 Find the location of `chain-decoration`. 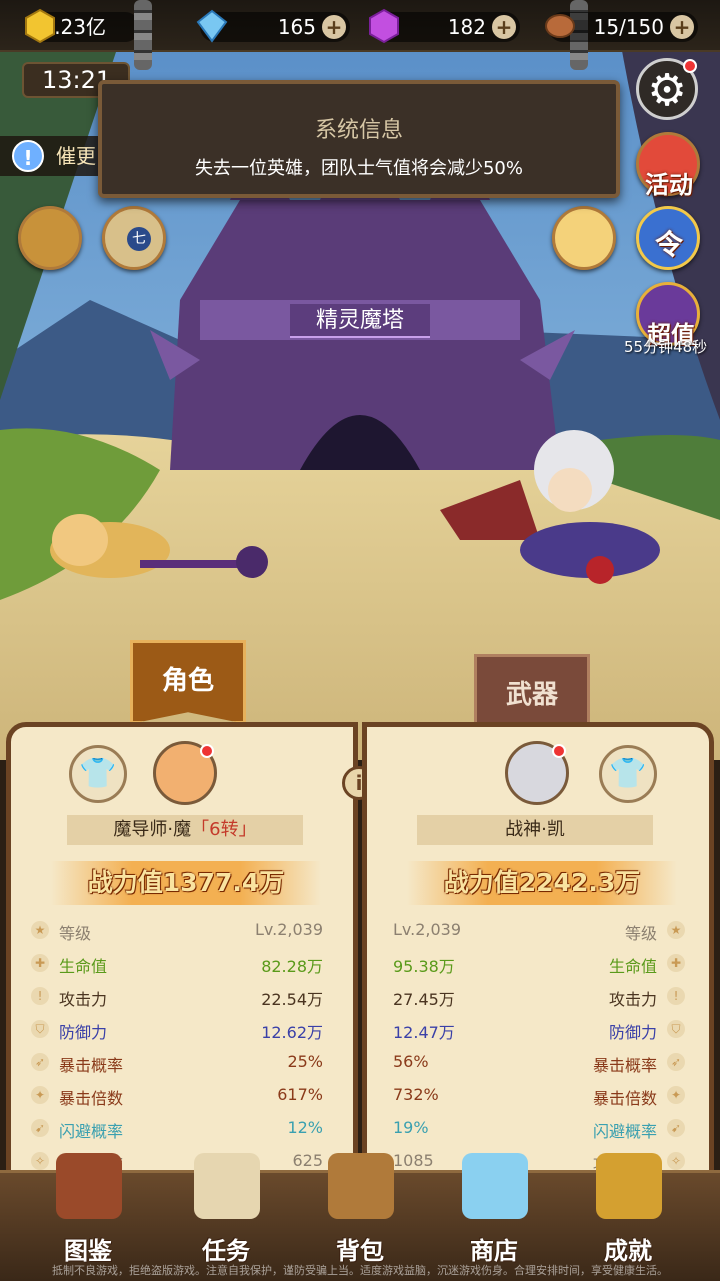

chain-decoration is located at coordinates (143, 35).